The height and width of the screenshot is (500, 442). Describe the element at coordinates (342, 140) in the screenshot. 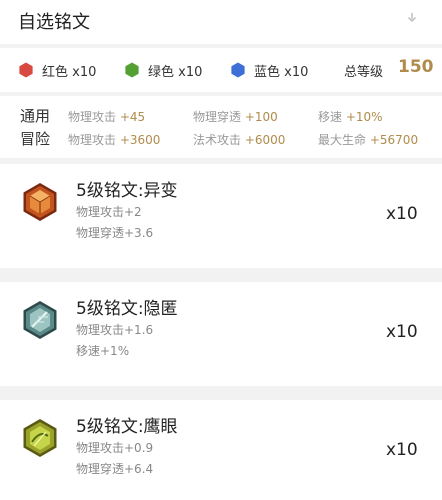

I see `stat-name: 最大生命` at that location.